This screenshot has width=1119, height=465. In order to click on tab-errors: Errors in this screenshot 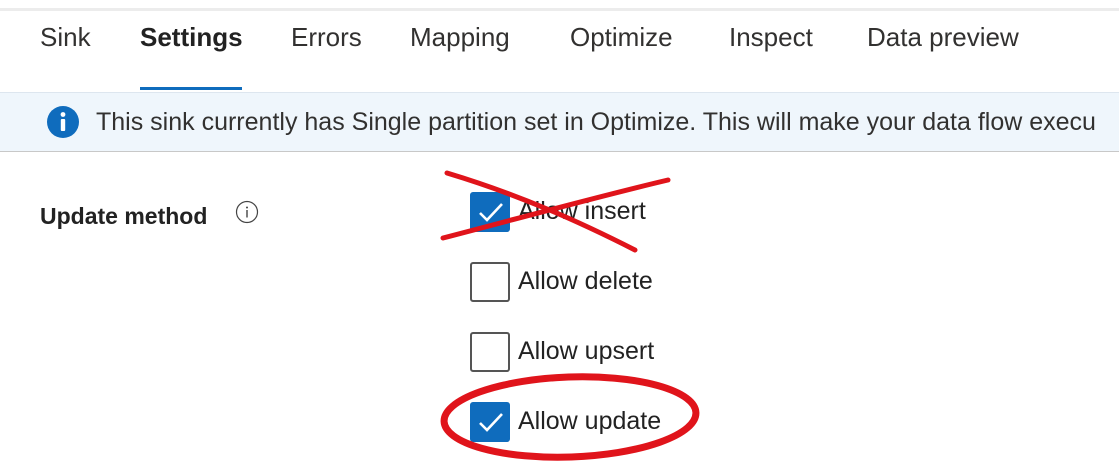, I will do `click(326, 37)`.